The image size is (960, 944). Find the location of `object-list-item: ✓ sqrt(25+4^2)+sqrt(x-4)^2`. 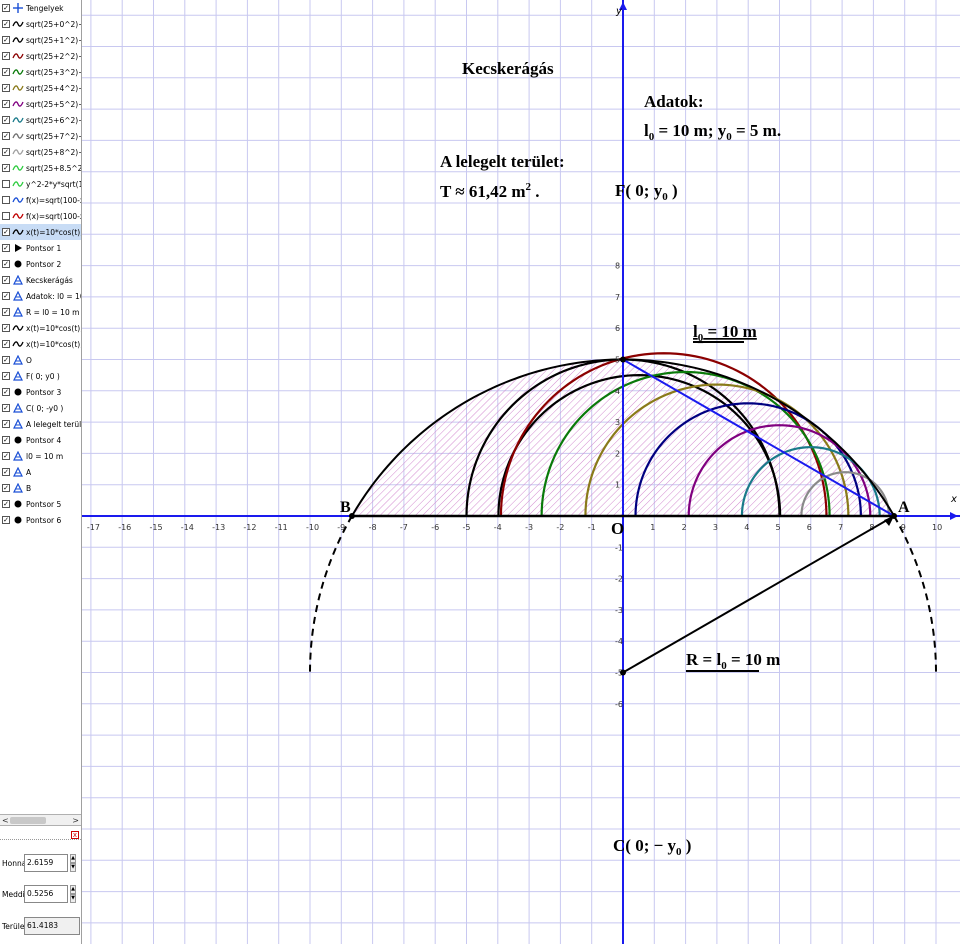

object-list-item: ✓ sqrt(25+4^2)+sqrt(x-4)^2 is located at coordinates (40, 88).